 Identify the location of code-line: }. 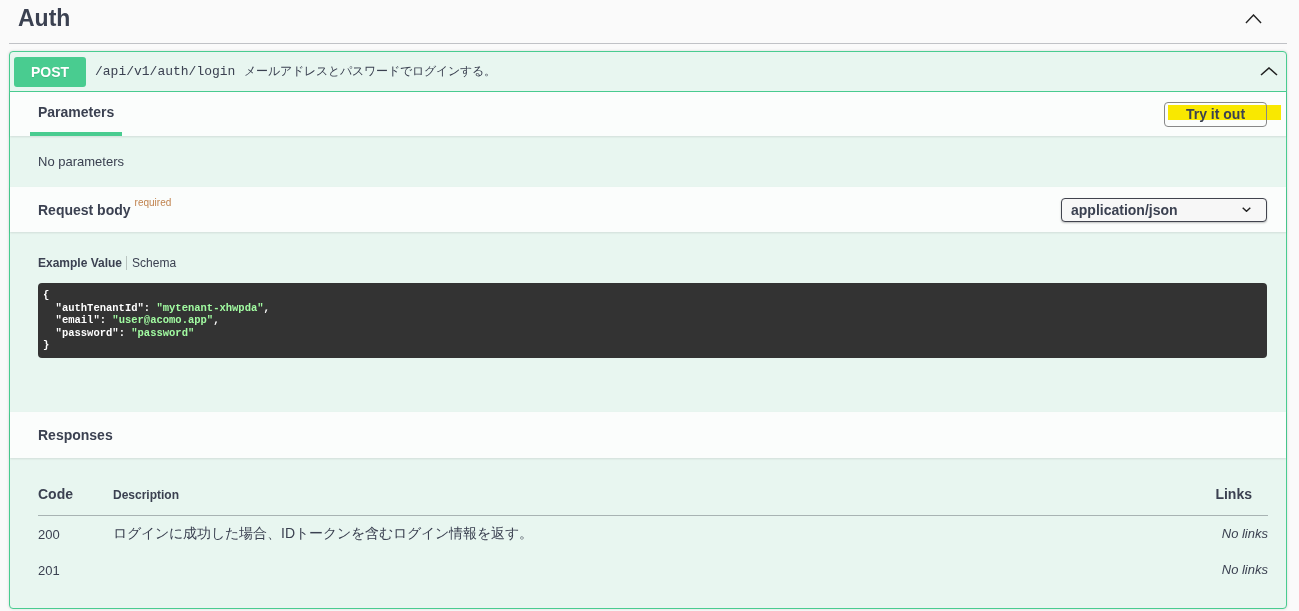
(46, 345).